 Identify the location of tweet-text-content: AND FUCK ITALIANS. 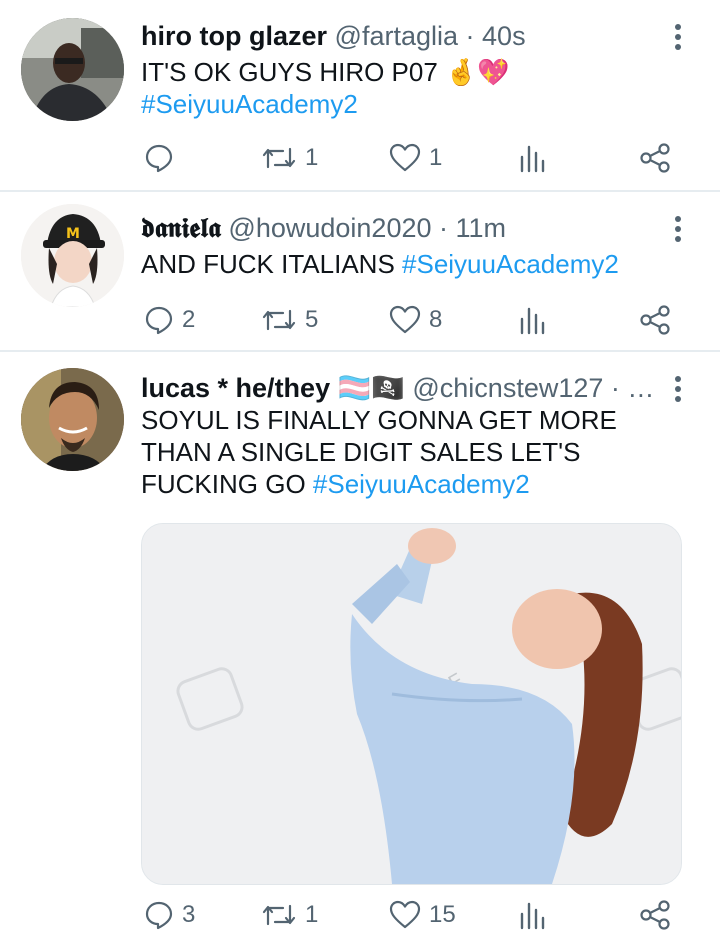
(272, 264).